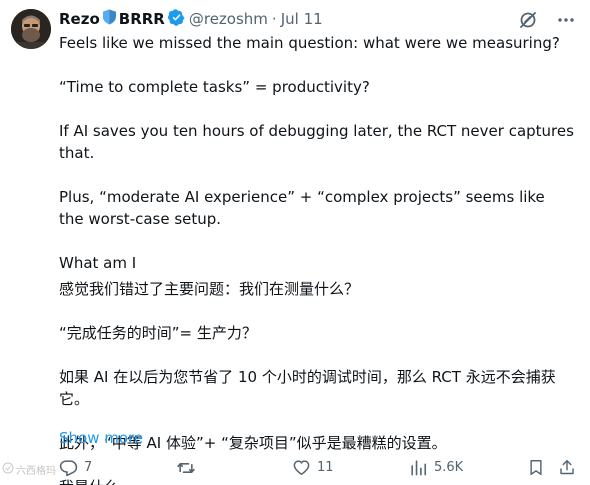  Describe the element at coordinates (98, 263) in the screenshot. I see `tweet-paragraph: What am I` at that location.